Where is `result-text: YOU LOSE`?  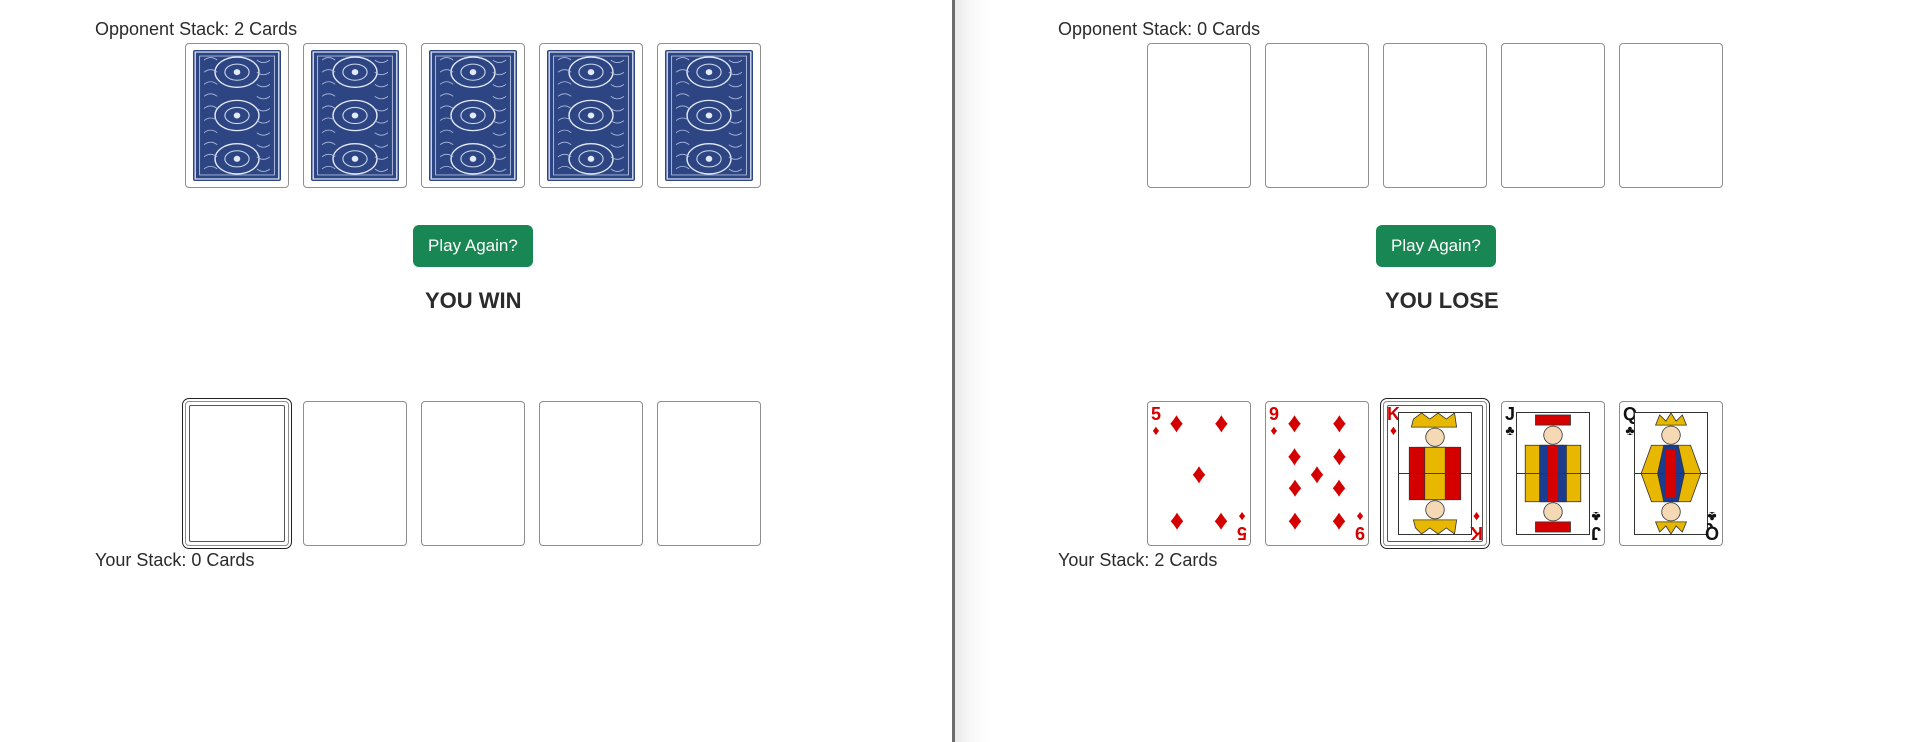 result-text: YOU LOSE is located at coordinates (1442, 300).